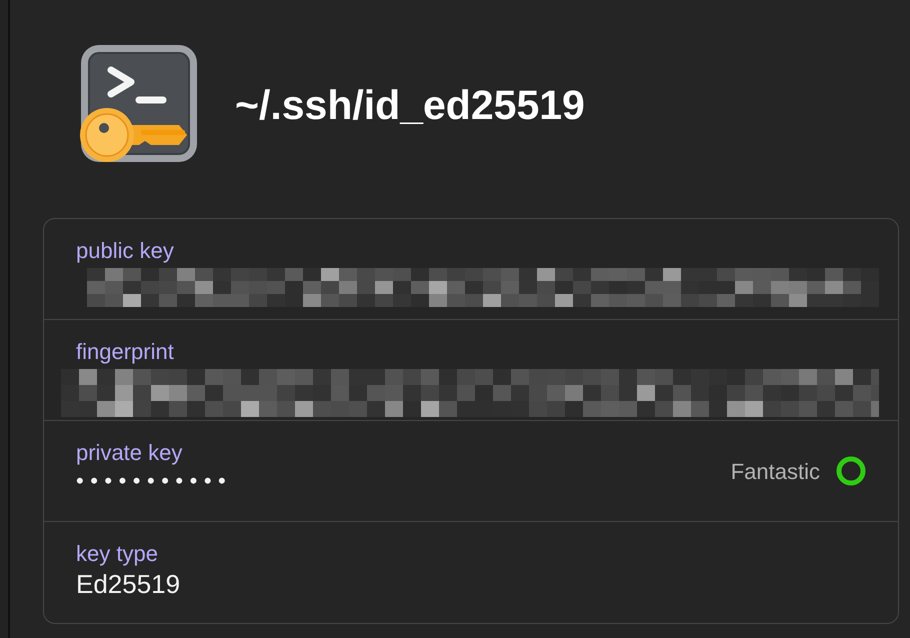 The image size is (910, 638). What do you see at coordinates (154, 481) in the screenshot?
I see `masked-password: •••••••••••` at bounding box center [154, 481].